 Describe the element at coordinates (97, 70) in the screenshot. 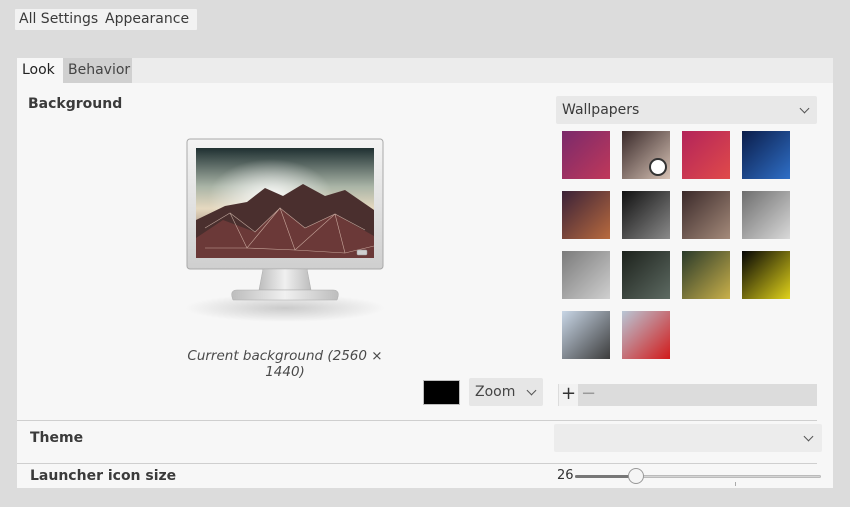

I see `tab-behavior: Behavior` at that location.